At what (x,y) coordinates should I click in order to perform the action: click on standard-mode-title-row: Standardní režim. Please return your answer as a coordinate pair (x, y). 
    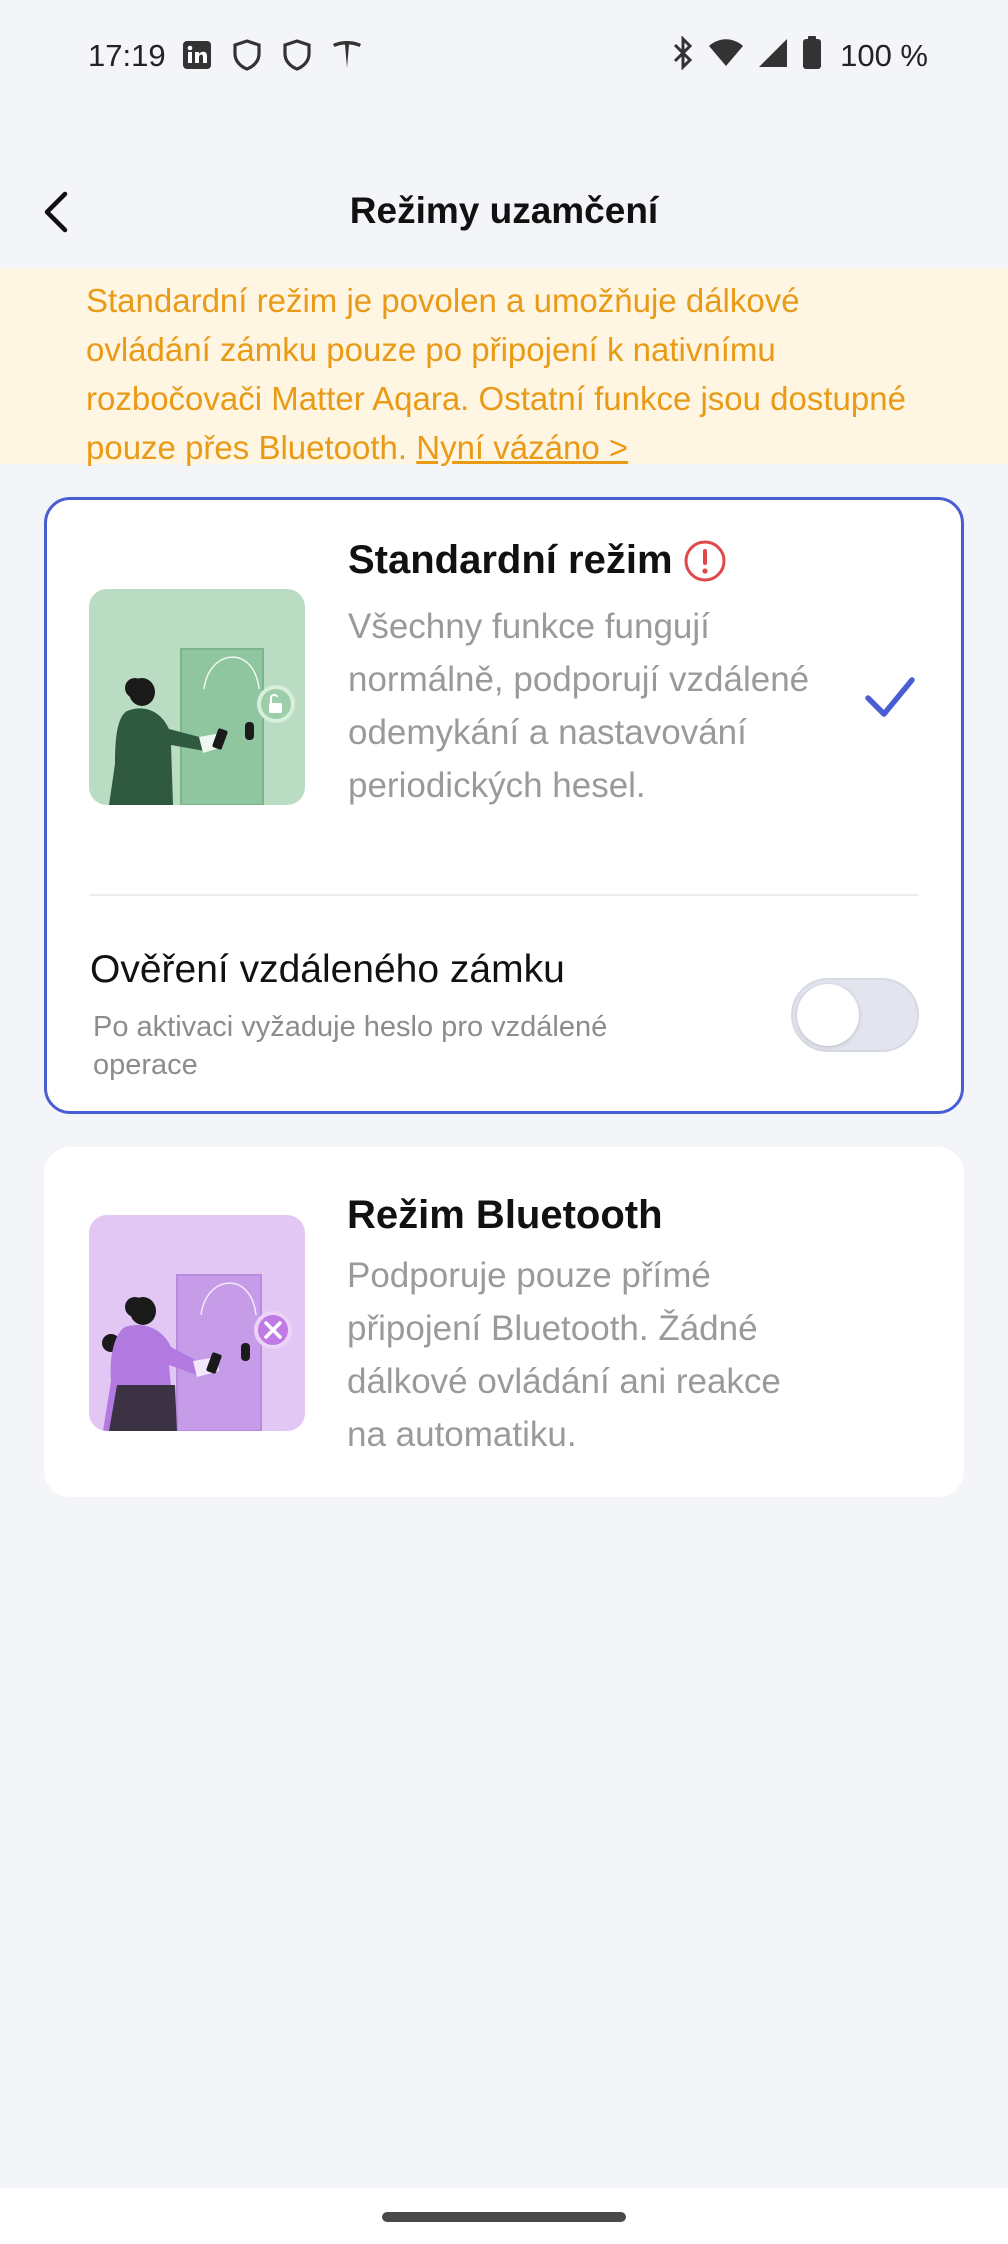
    Looking at the image, I should click on (537, 560).